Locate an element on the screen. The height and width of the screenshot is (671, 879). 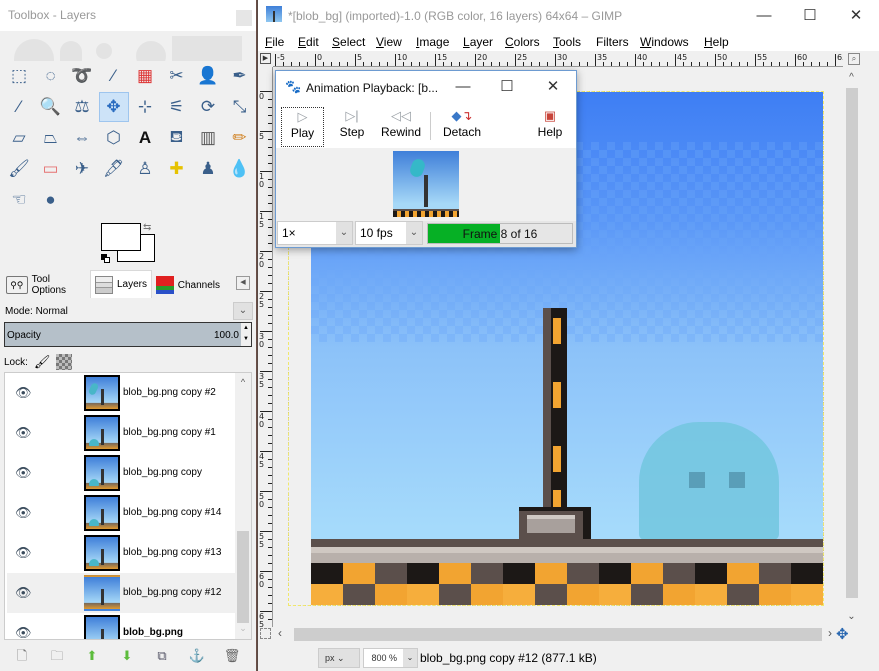
frame-progress-bar: Frame 8 of 16 is located at coordinates (500, 233).